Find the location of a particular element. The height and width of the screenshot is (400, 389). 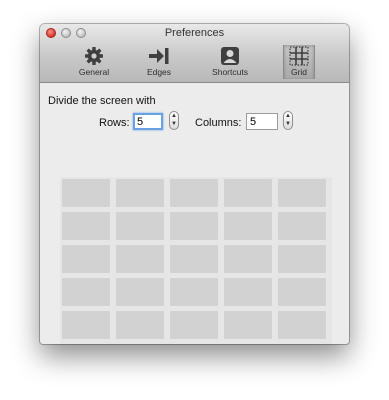

rows-label: Rows: is located at coordinates (114, 123).